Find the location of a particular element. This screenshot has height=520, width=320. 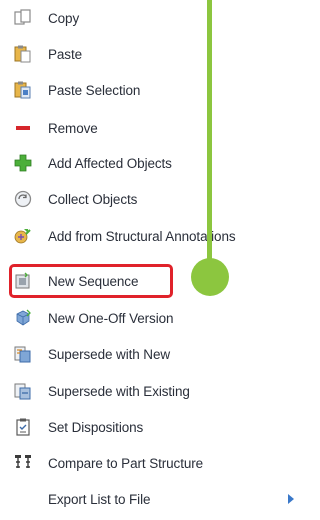

menu-item-copy: Copy is located at coordinates (159, 18).